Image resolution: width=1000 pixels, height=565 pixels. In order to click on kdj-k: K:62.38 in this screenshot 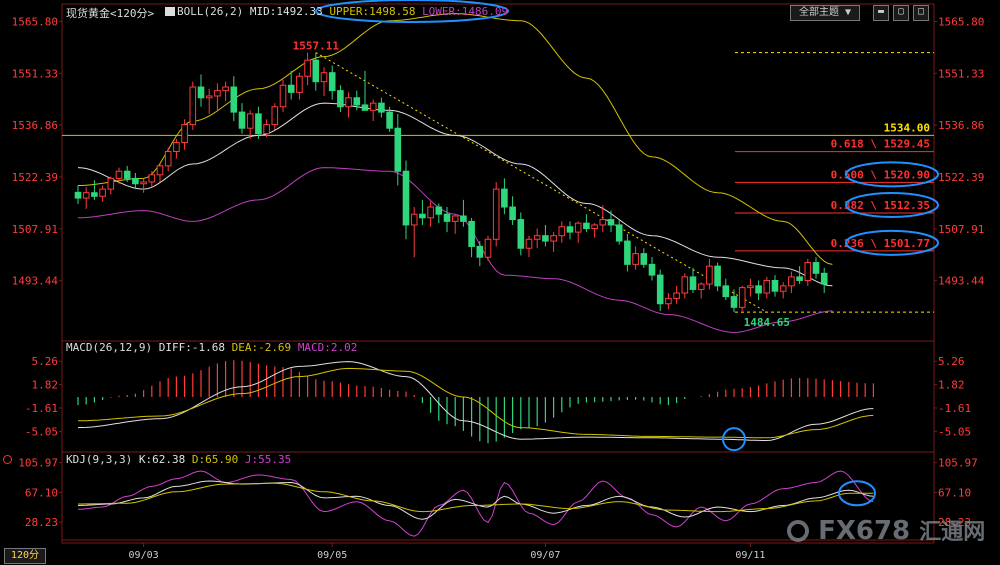, I will do `click(162, 459)`.